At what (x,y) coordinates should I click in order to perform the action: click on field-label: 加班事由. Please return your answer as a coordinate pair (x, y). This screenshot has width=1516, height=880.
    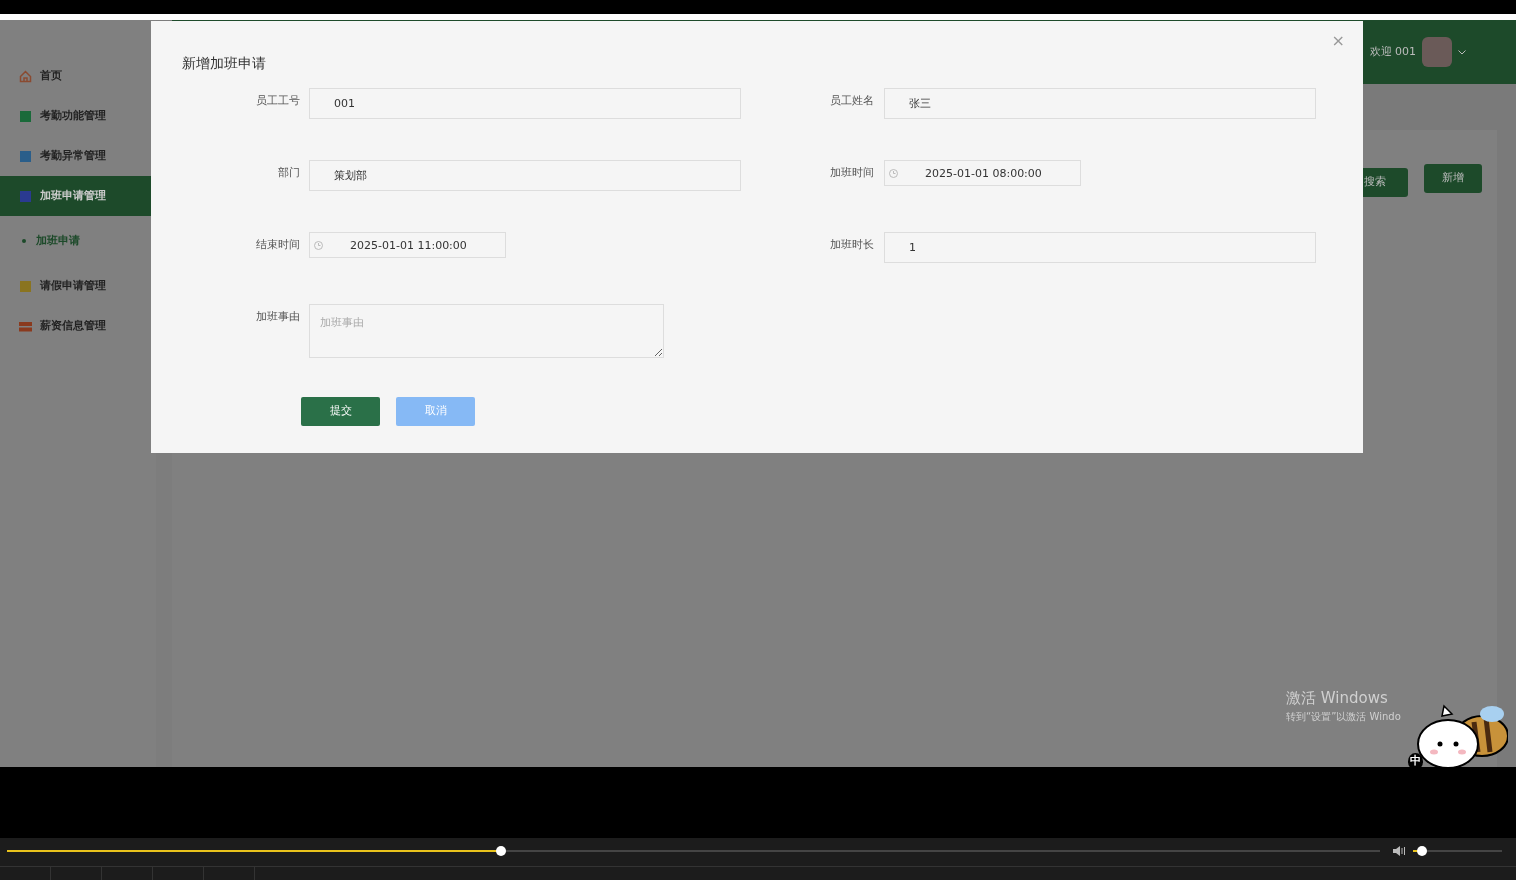
    Looking at the image, I should click on (277, 317).